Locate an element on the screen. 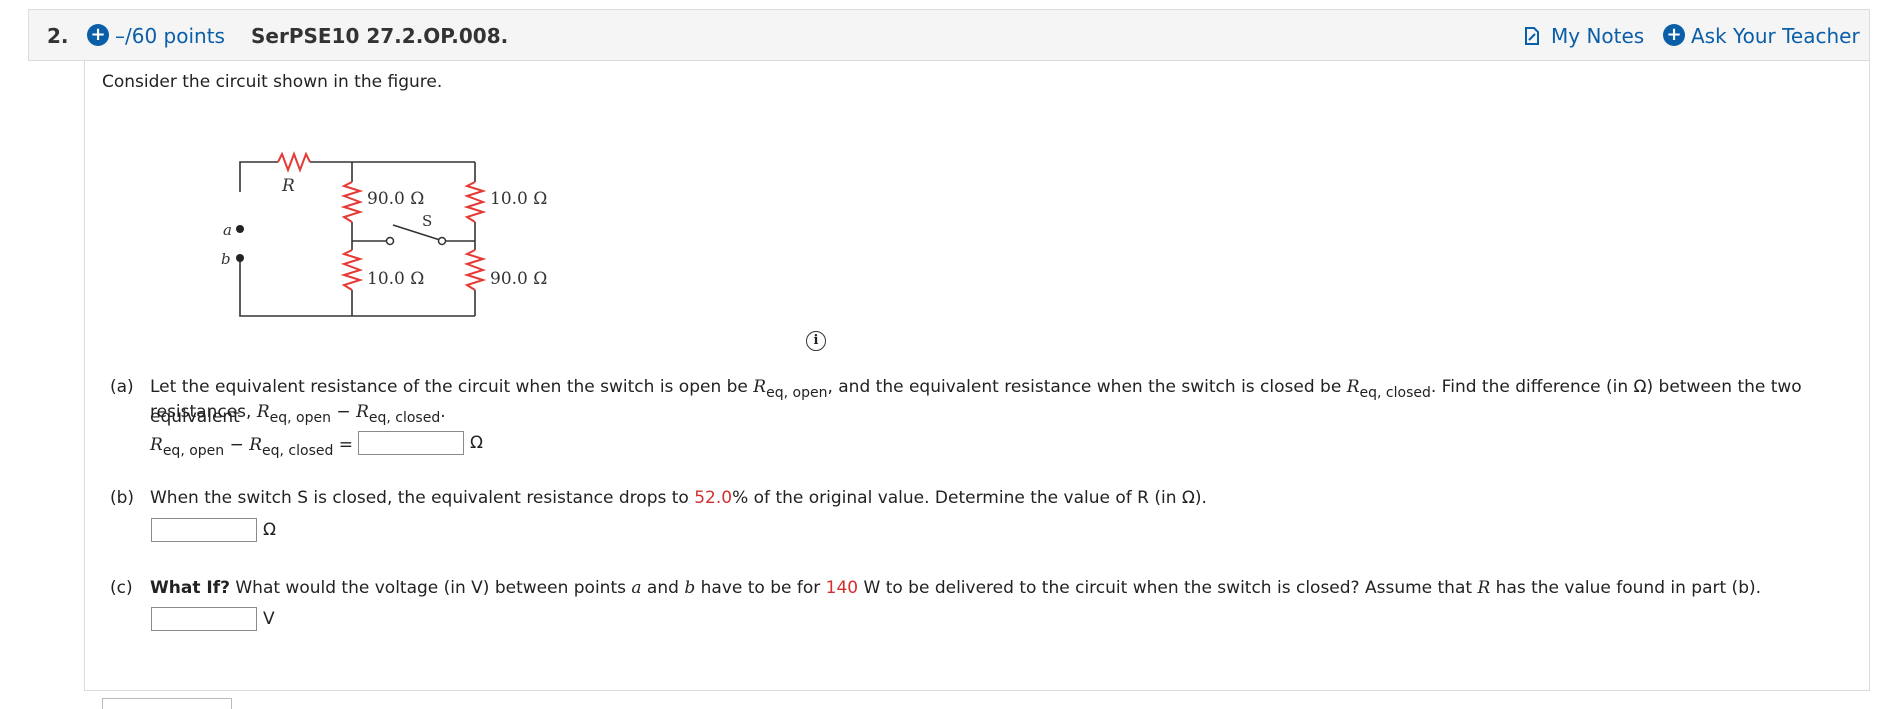 The height and width of the screenshot is (709, 1887). plus-circle-icon: + is located at coordinates (98, 35).